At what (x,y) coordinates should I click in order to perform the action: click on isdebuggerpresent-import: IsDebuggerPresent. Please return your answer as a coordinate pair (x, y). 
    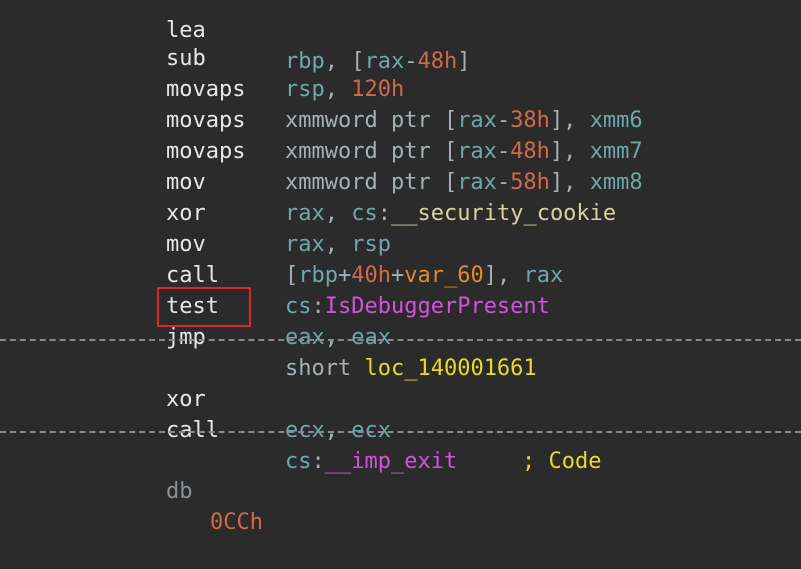
    Looking at the image, I should click on (437, 306).